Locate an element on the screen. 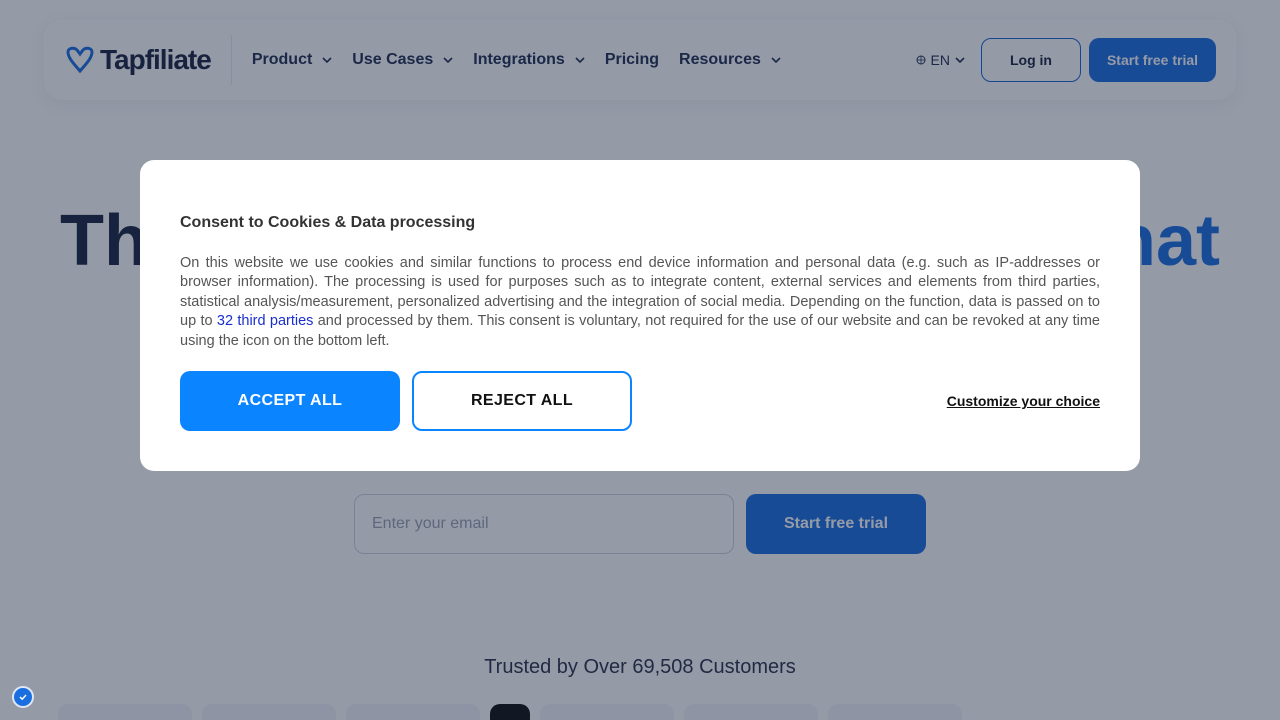 Image resolution: width=1280 pixels, height=720 pixels. cookie-settings-button is located at coordinates (23, 697).